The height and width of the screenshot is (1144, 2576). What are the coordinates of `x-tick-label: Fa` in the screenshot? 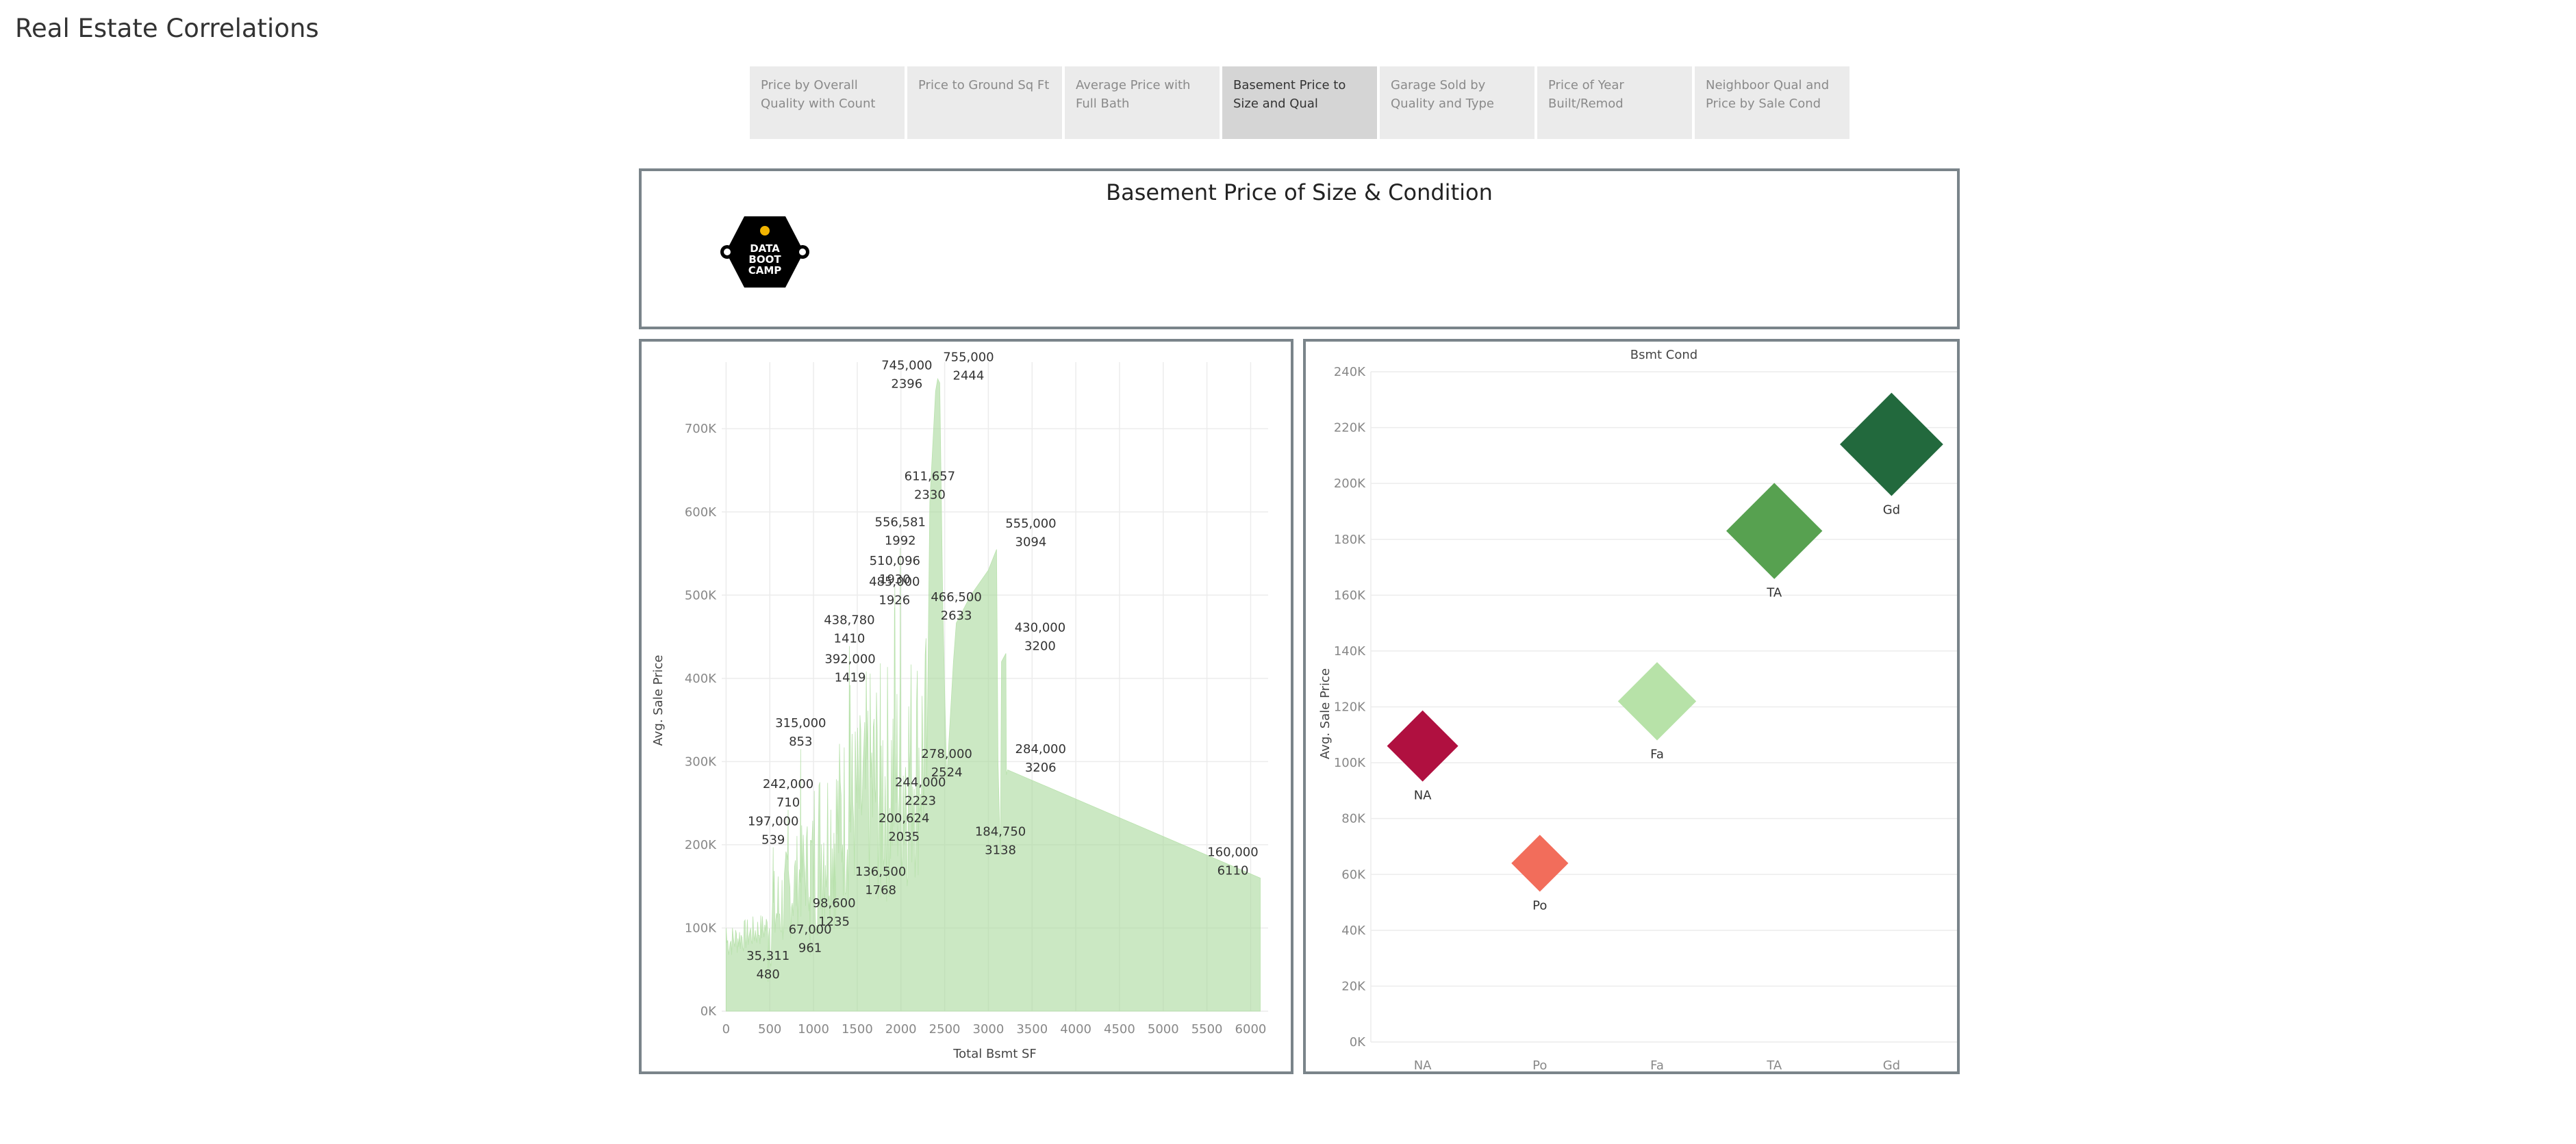 It's located at (1657, 1064).